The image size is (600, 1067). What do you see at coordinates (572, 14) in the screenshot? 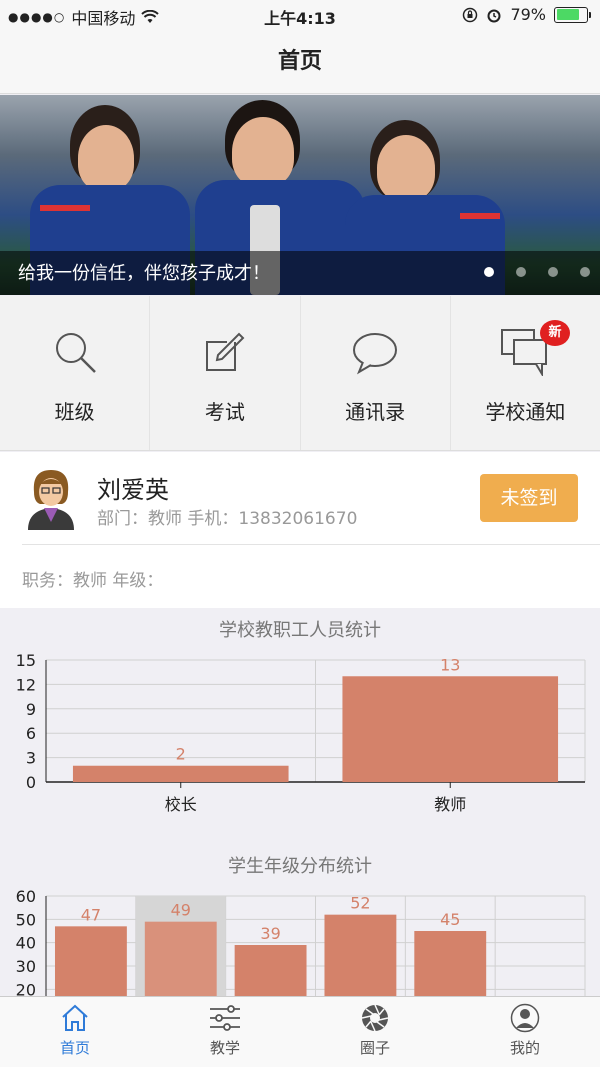
I see `battery-icon` at bounding box center [572, 14].